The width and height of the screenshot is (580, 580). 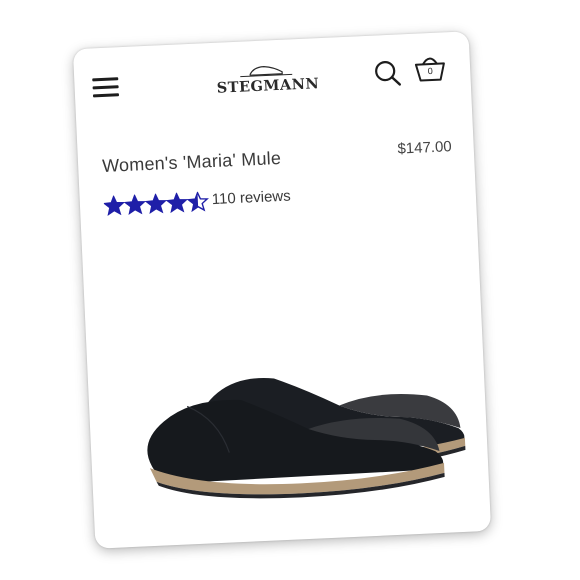 I want to click on basket-icon: 0, so click(x=429, y=67).